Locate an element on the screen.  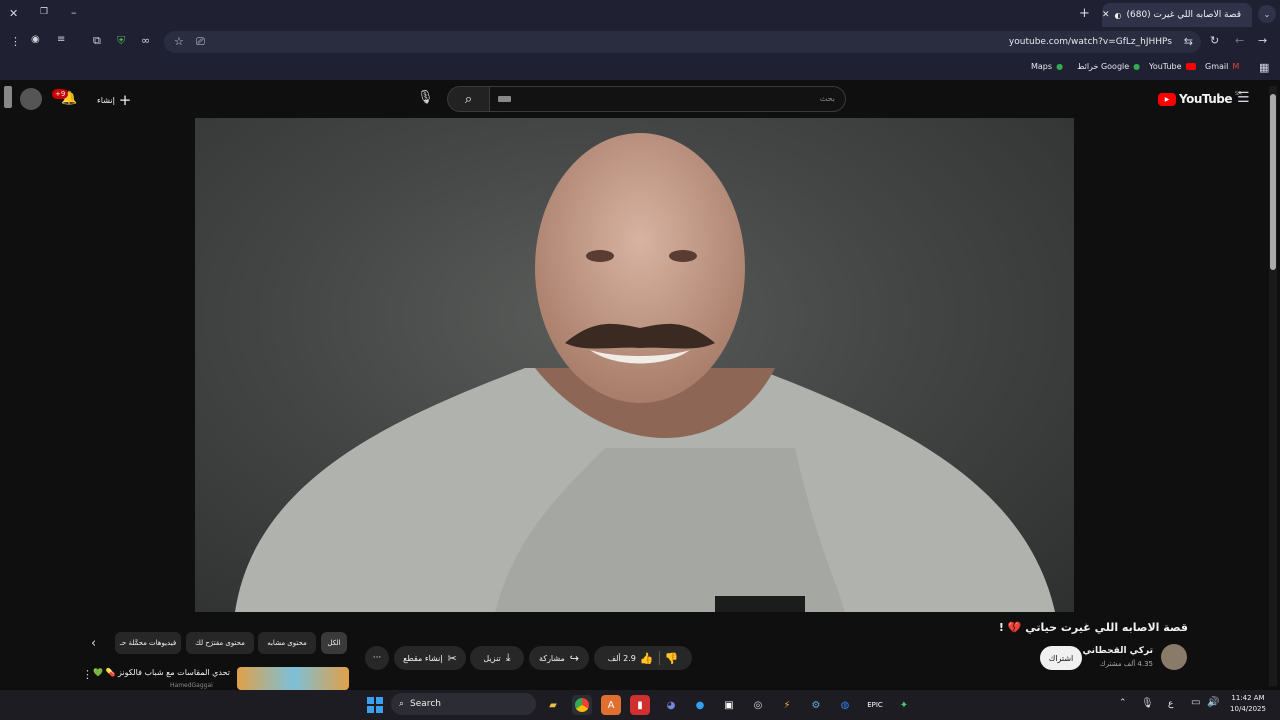
active-tab: (680) قصة الاصابه اللي غيرت ◐ ✕ is located at coordinates (1177, 15).